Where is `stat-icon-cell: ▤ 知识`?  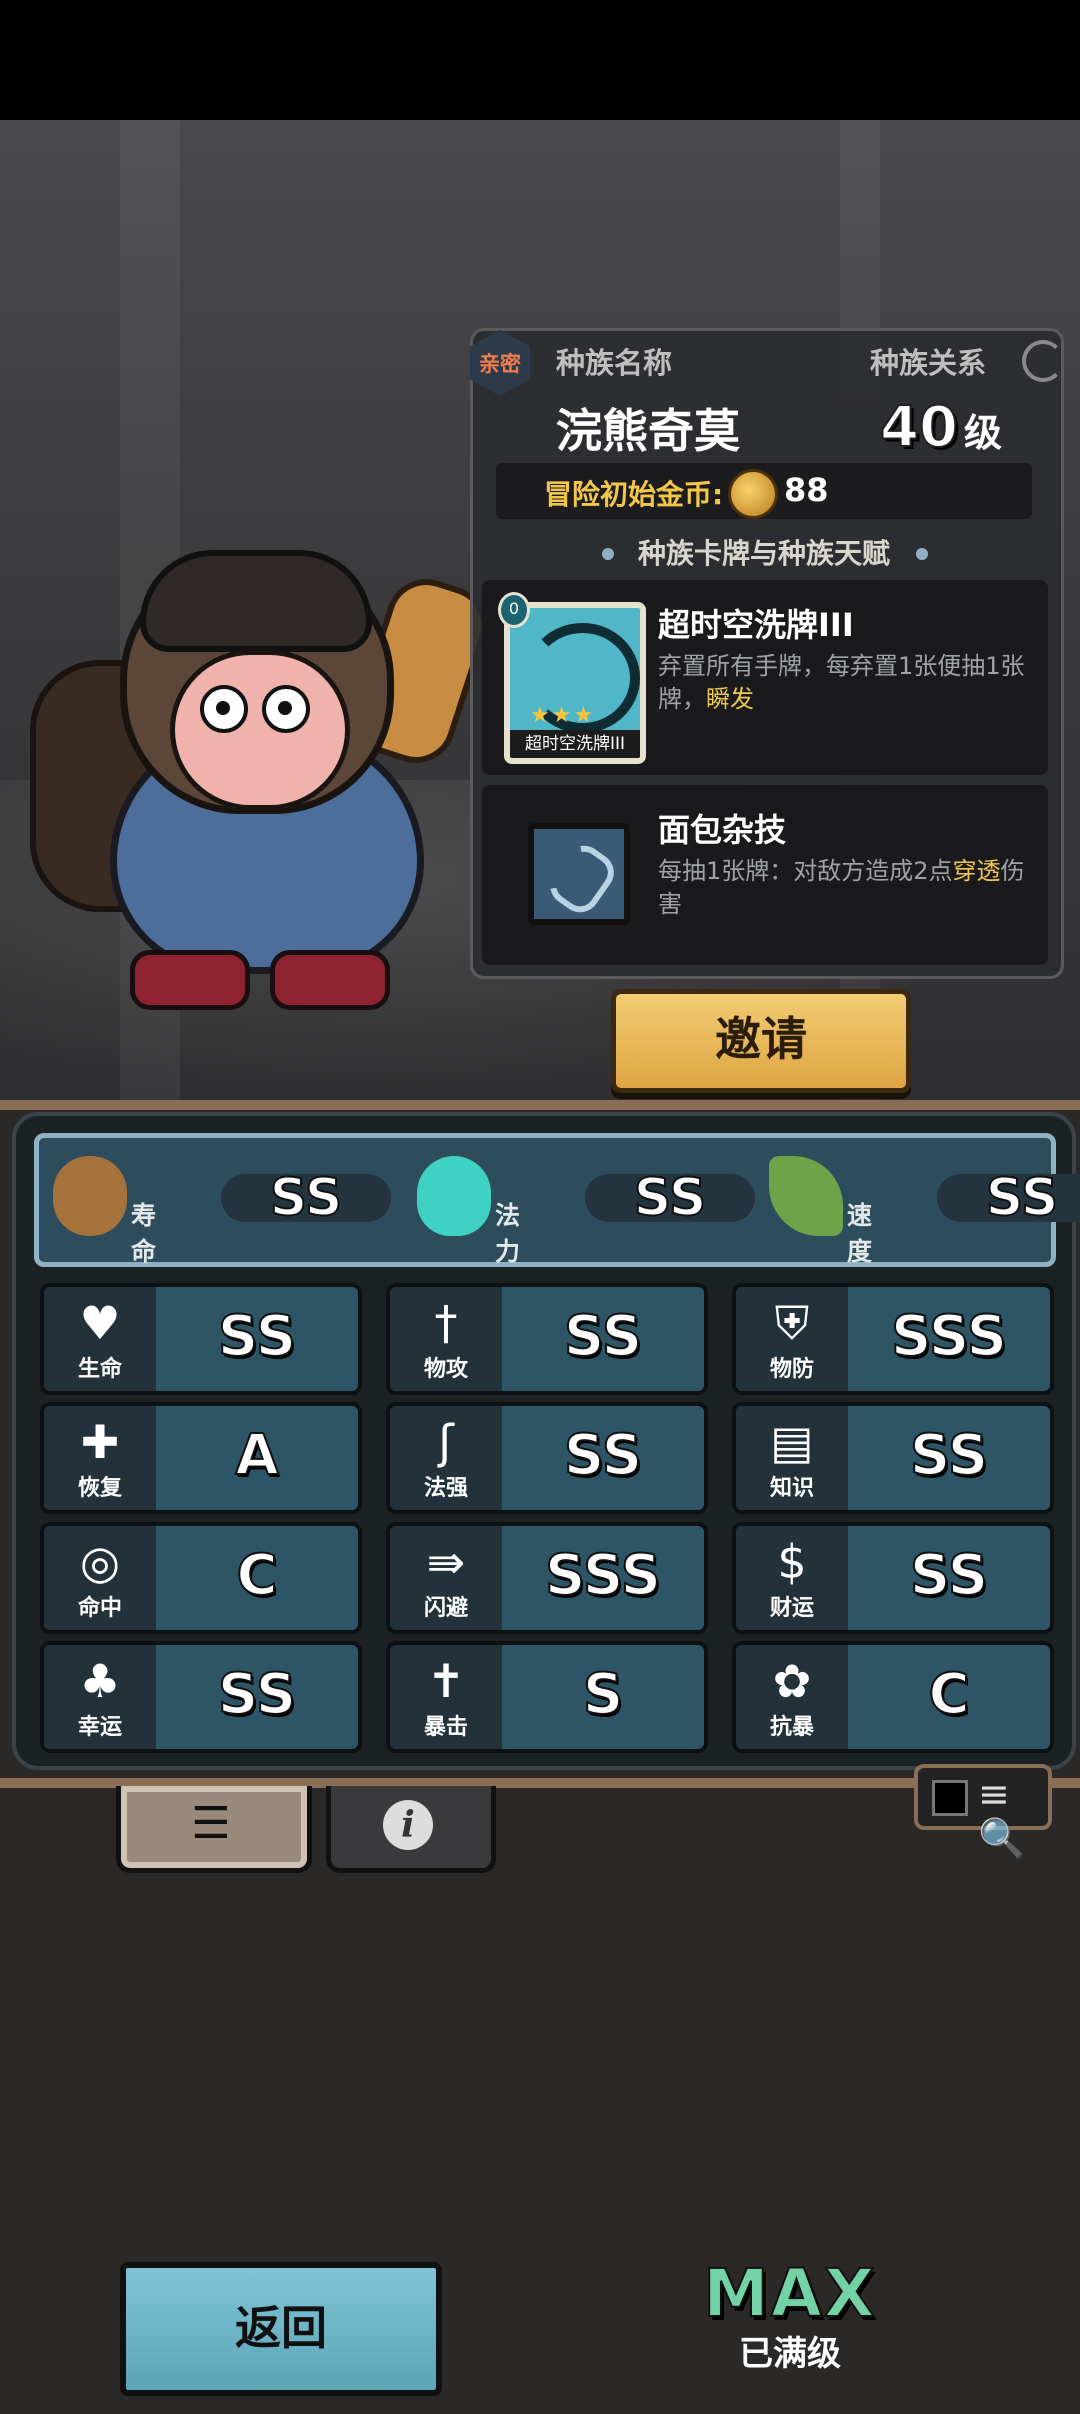 stat-icon-cell: ▤ 知识 is located at coordinates (792, 1458).